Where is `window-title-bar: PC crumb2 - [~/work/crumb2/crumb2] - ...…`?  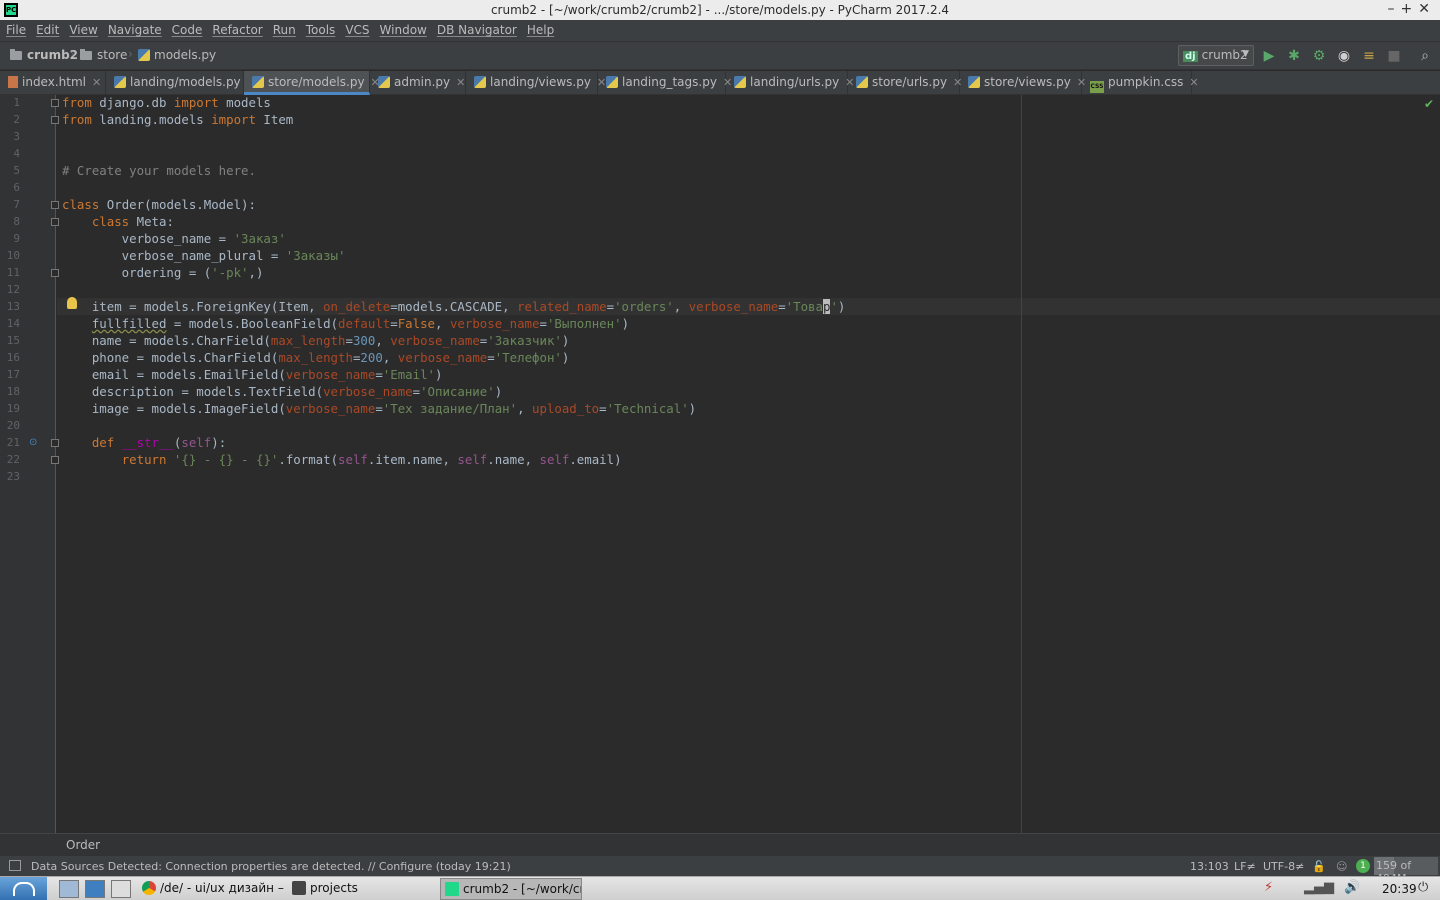 window-title-bar: PC crumb2 - [~/work/crumb2/crumb2] - ...… is located at coordinates (720, 10).